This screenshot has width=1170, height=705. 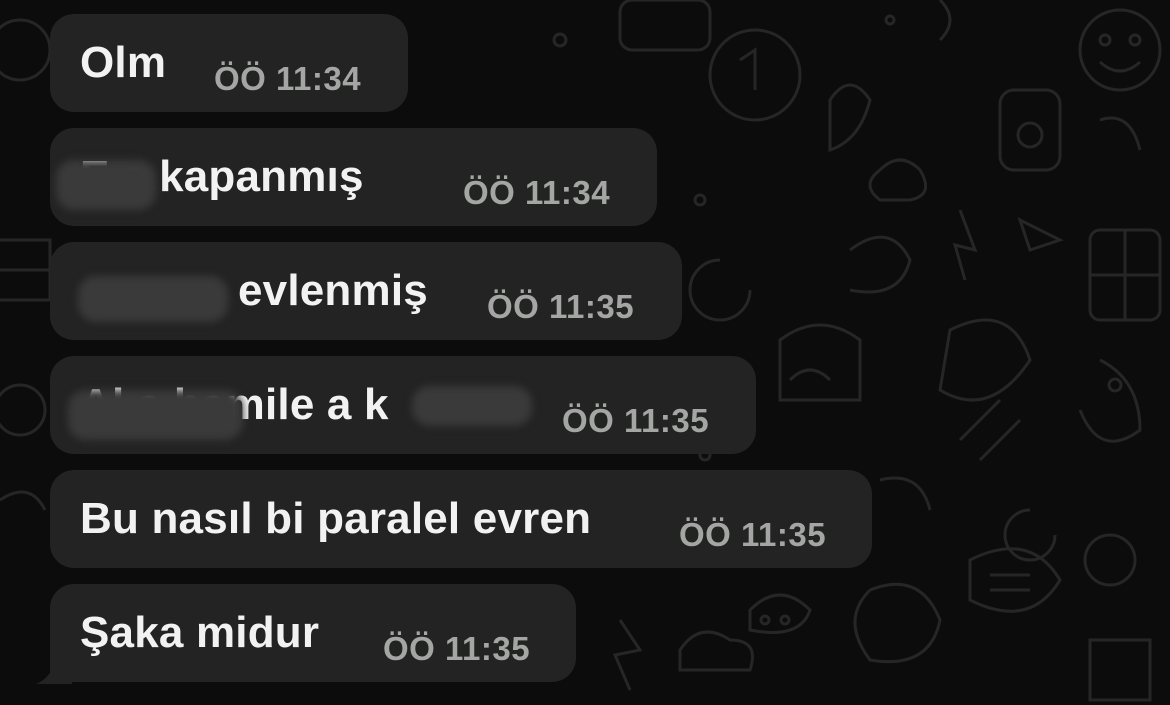 I want to click on message-text: Bu nasıl bi paralel evren, so click(x=336, y=518).